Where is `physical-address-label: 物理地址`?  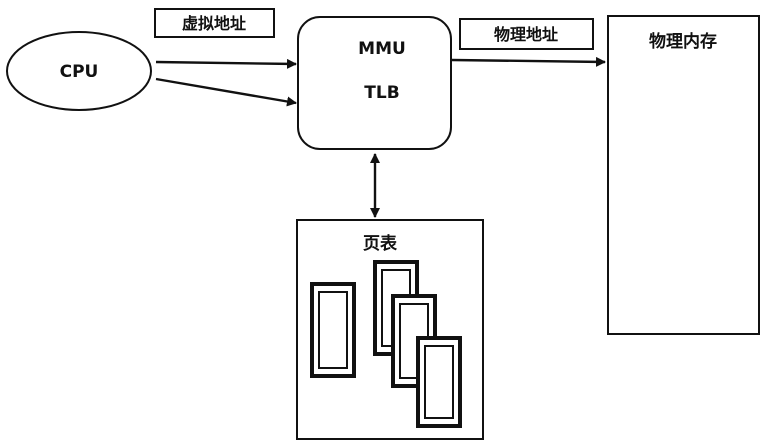
physical-address-label: 物理地址 is located at coordinates (526, 34).